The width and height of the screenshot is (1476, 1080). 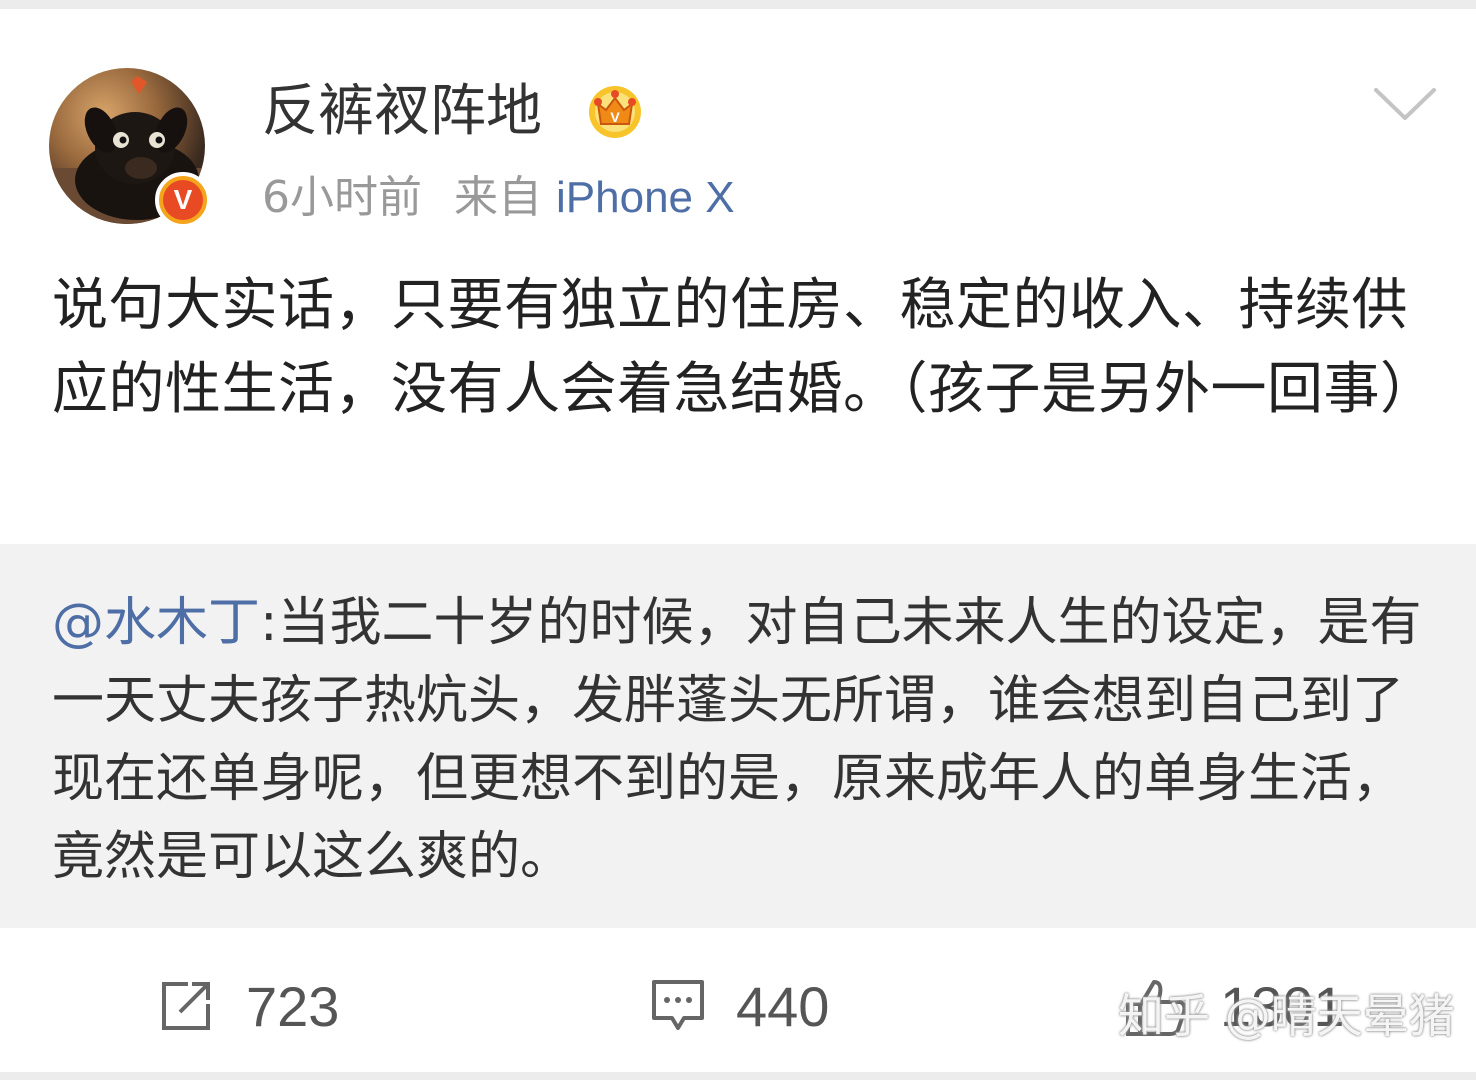 I want to click on comment-button: 440, so click(x=750, y=1007).